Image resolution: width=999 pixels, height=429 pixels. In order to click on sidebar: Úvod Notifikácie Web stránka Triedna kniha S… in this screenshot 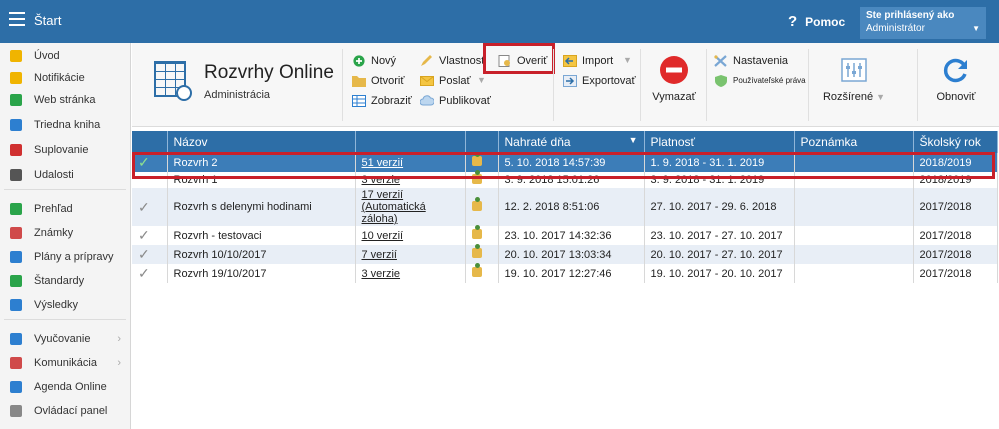, I will do `click(65, 236)`.